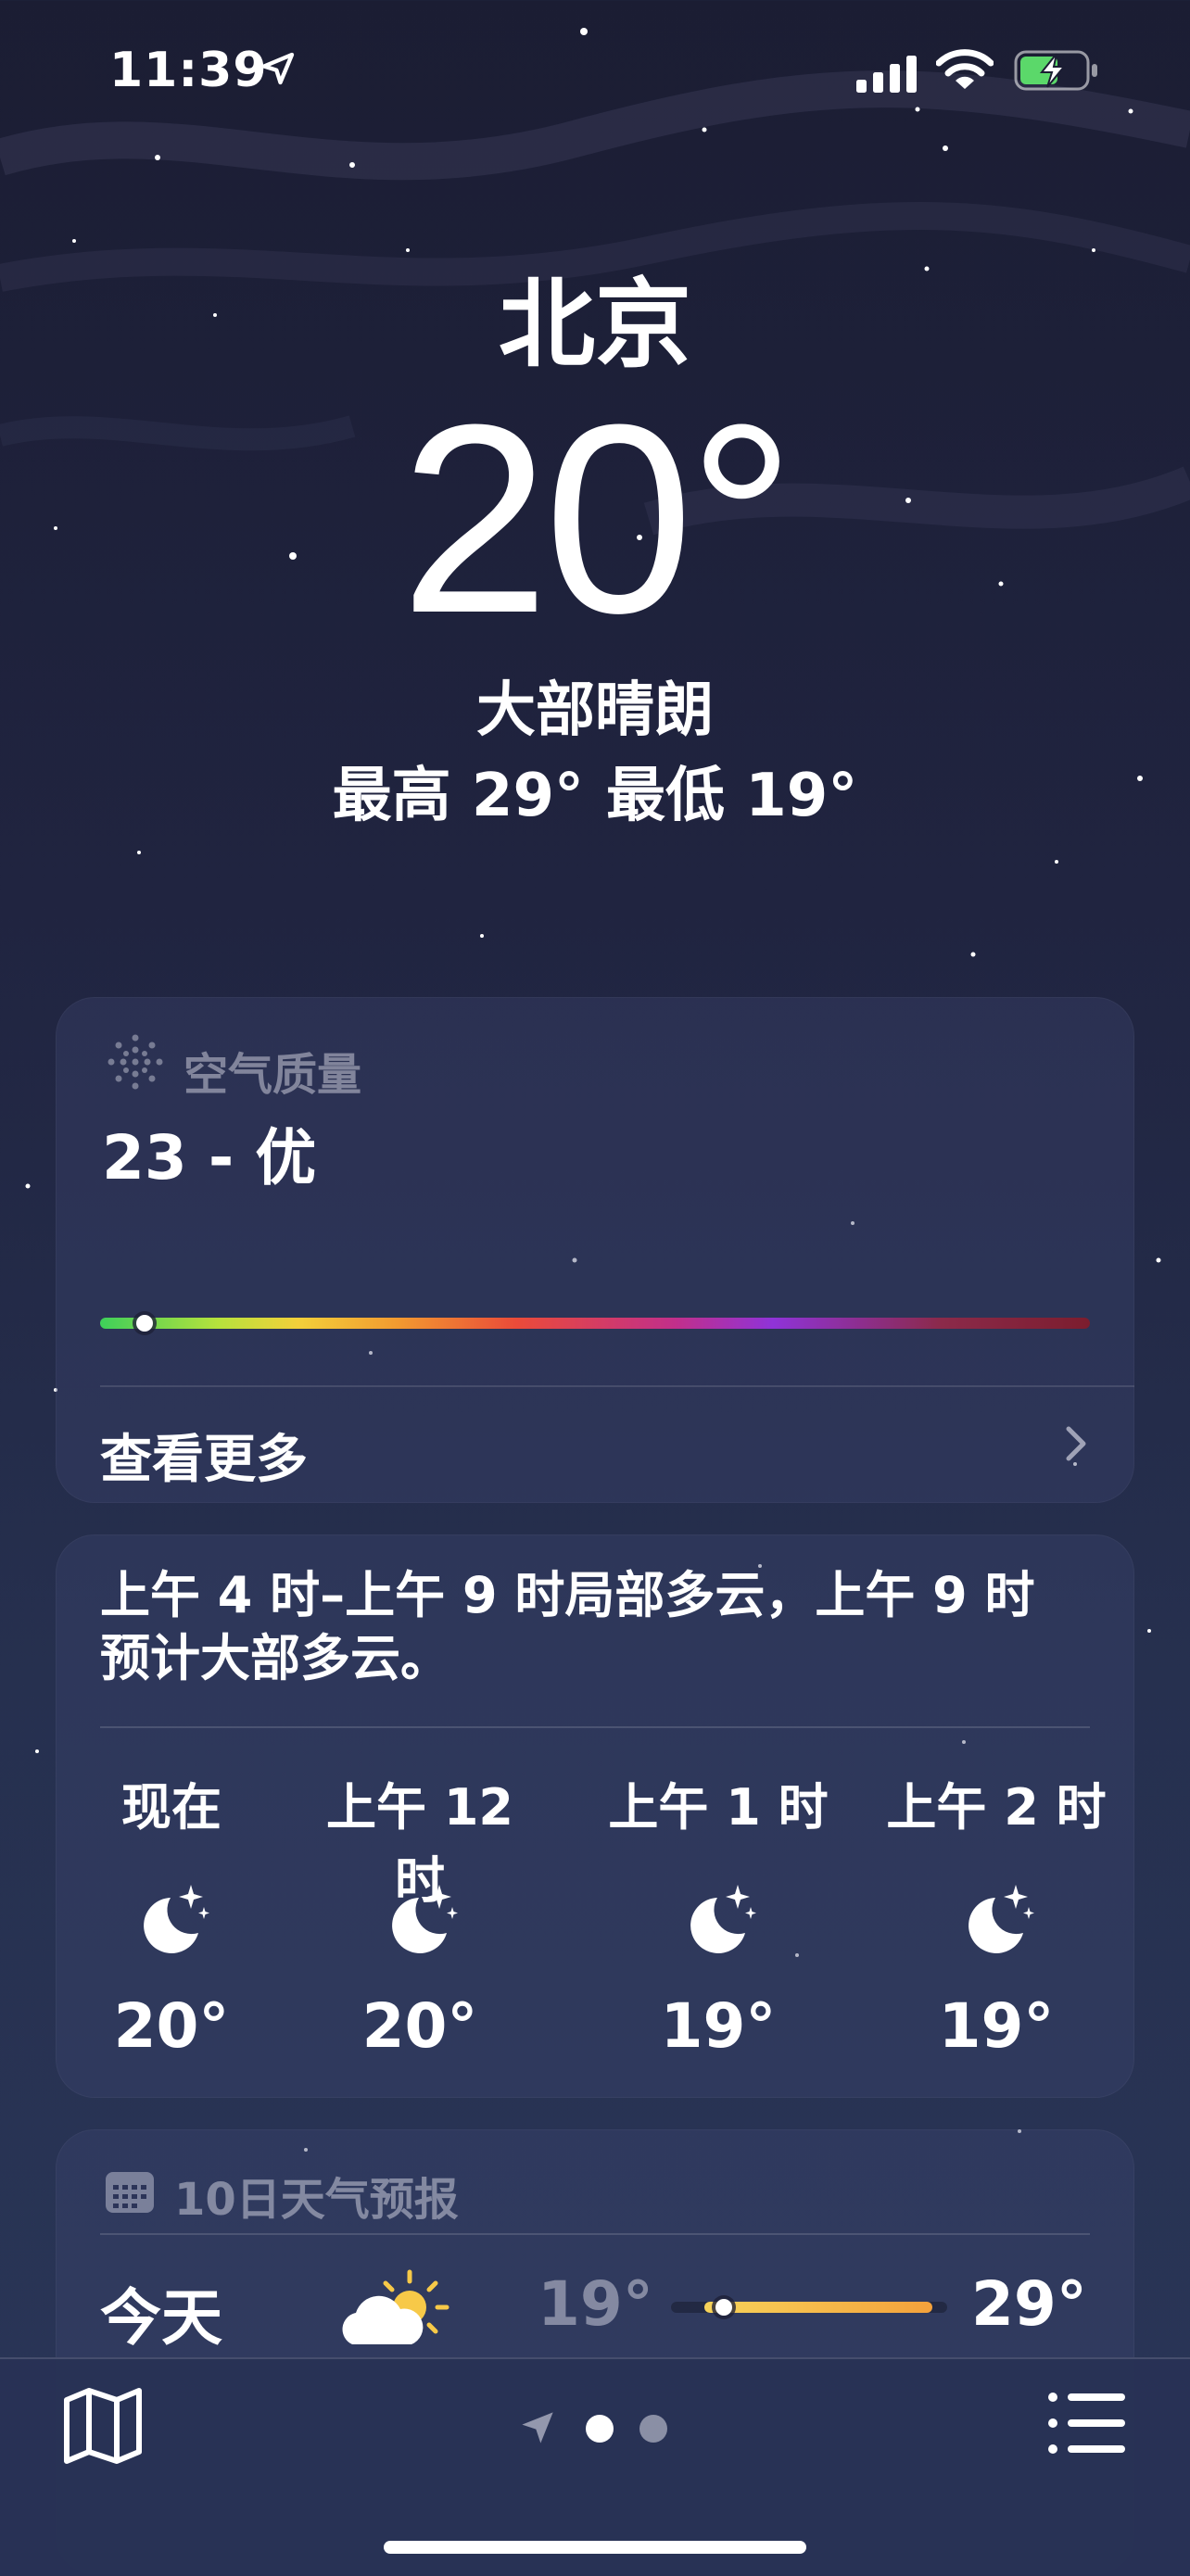 The width and height of the screenshot is (1190, 2576). I want to click on hour-item: 上午 2 时 19°, so click(996, 1914).